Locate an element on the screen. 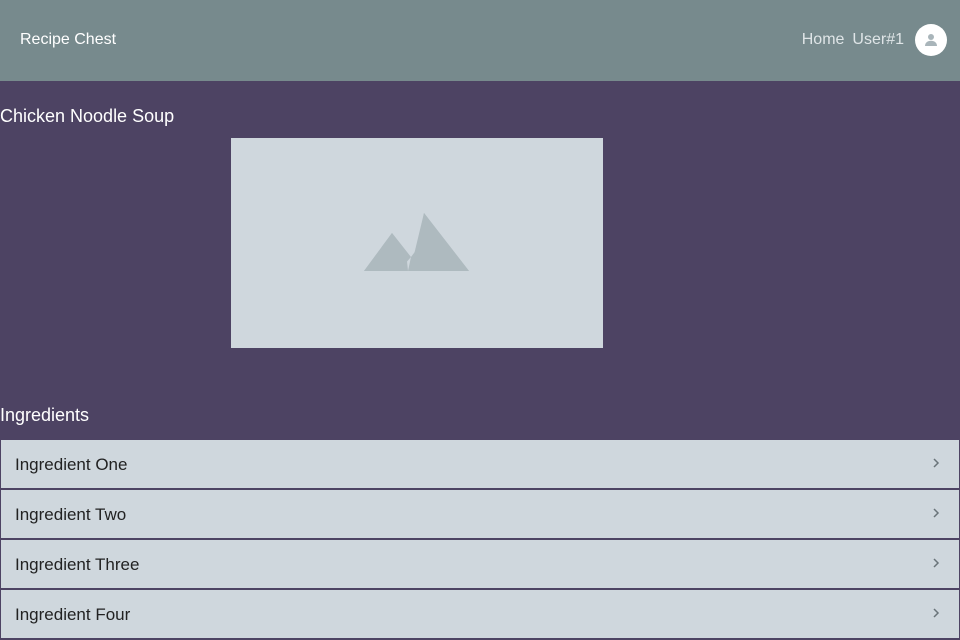  avatar is located at coordinates (931, 40).